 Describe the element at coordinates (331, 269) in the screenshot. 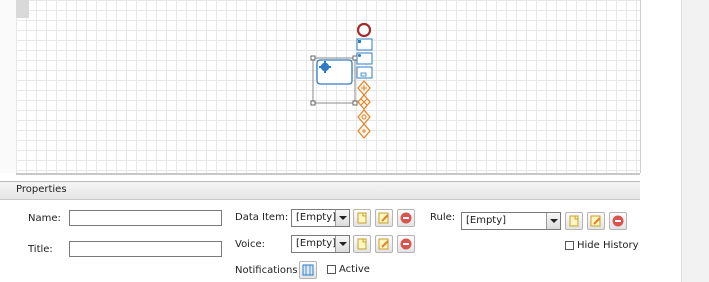

I see `active-checkbox` at that location.